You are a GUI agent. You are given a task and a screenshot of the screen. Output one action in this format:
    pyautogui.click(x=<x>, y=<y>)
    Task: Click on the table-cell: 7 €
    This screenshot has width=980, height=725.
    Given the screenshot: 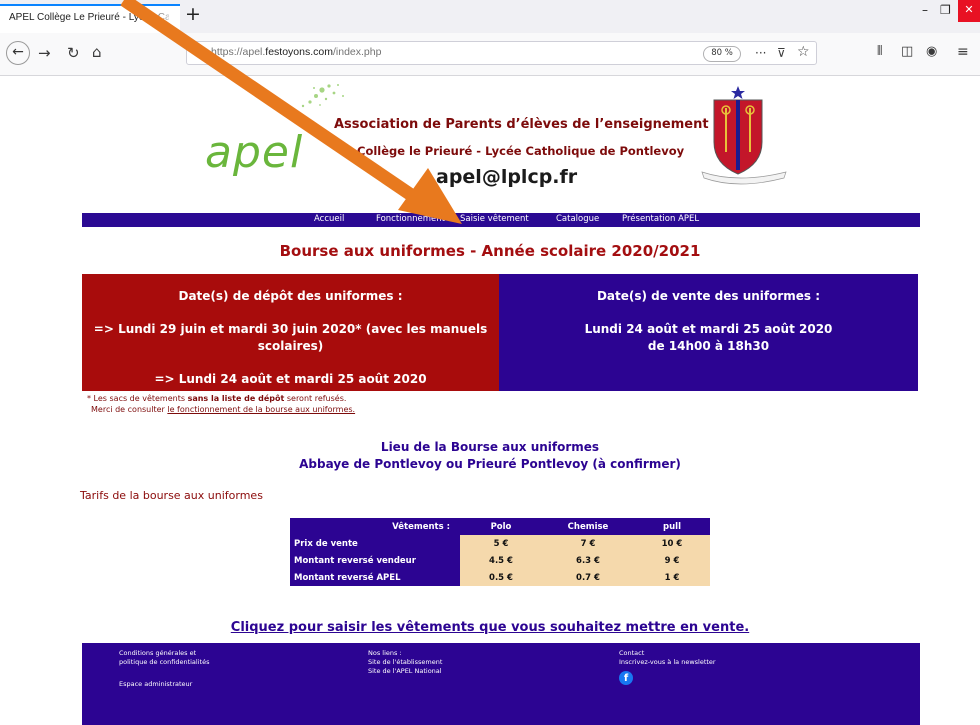 What is the action you would take?
    pyautogui.click(x=588, y=543)
    